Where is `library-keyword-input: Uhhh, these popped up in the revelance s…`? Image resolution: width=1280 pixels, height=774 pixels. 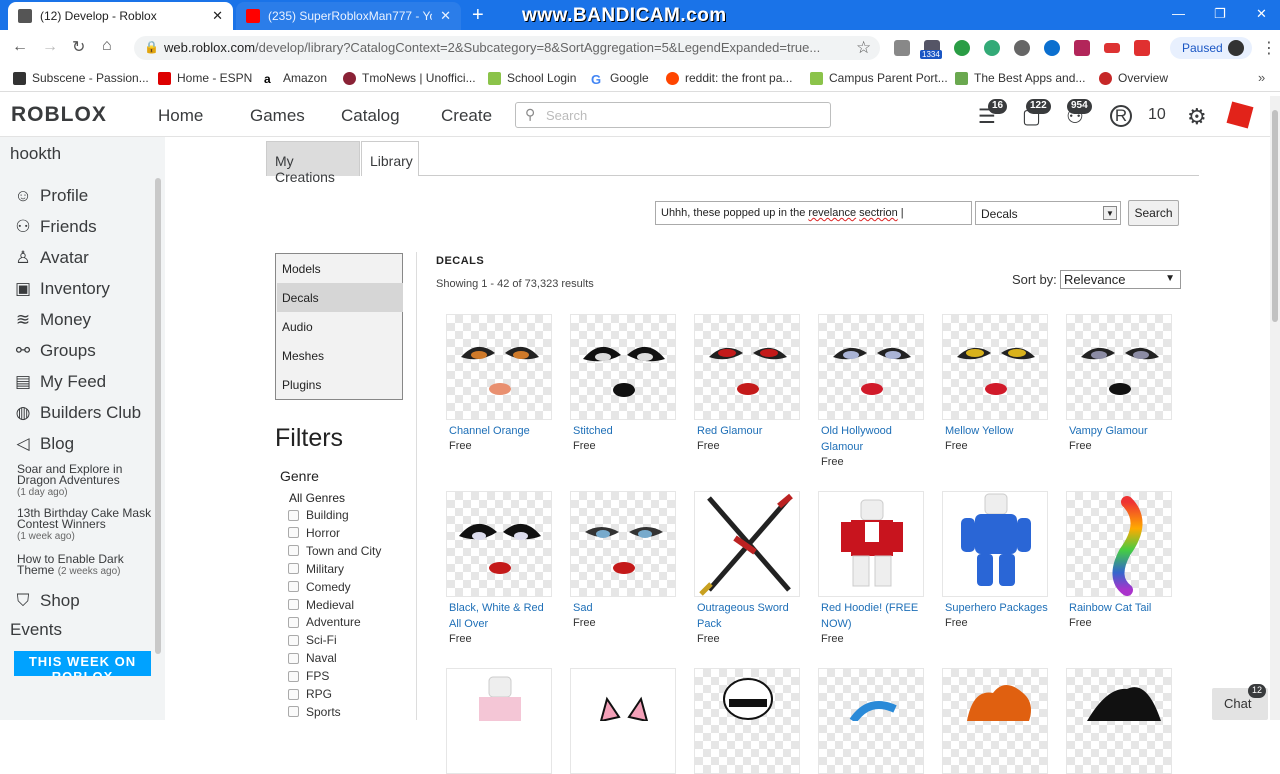 library-keyword-input: Uhhh, these popped up in the revelance s… is located at coordinates (813, 213).